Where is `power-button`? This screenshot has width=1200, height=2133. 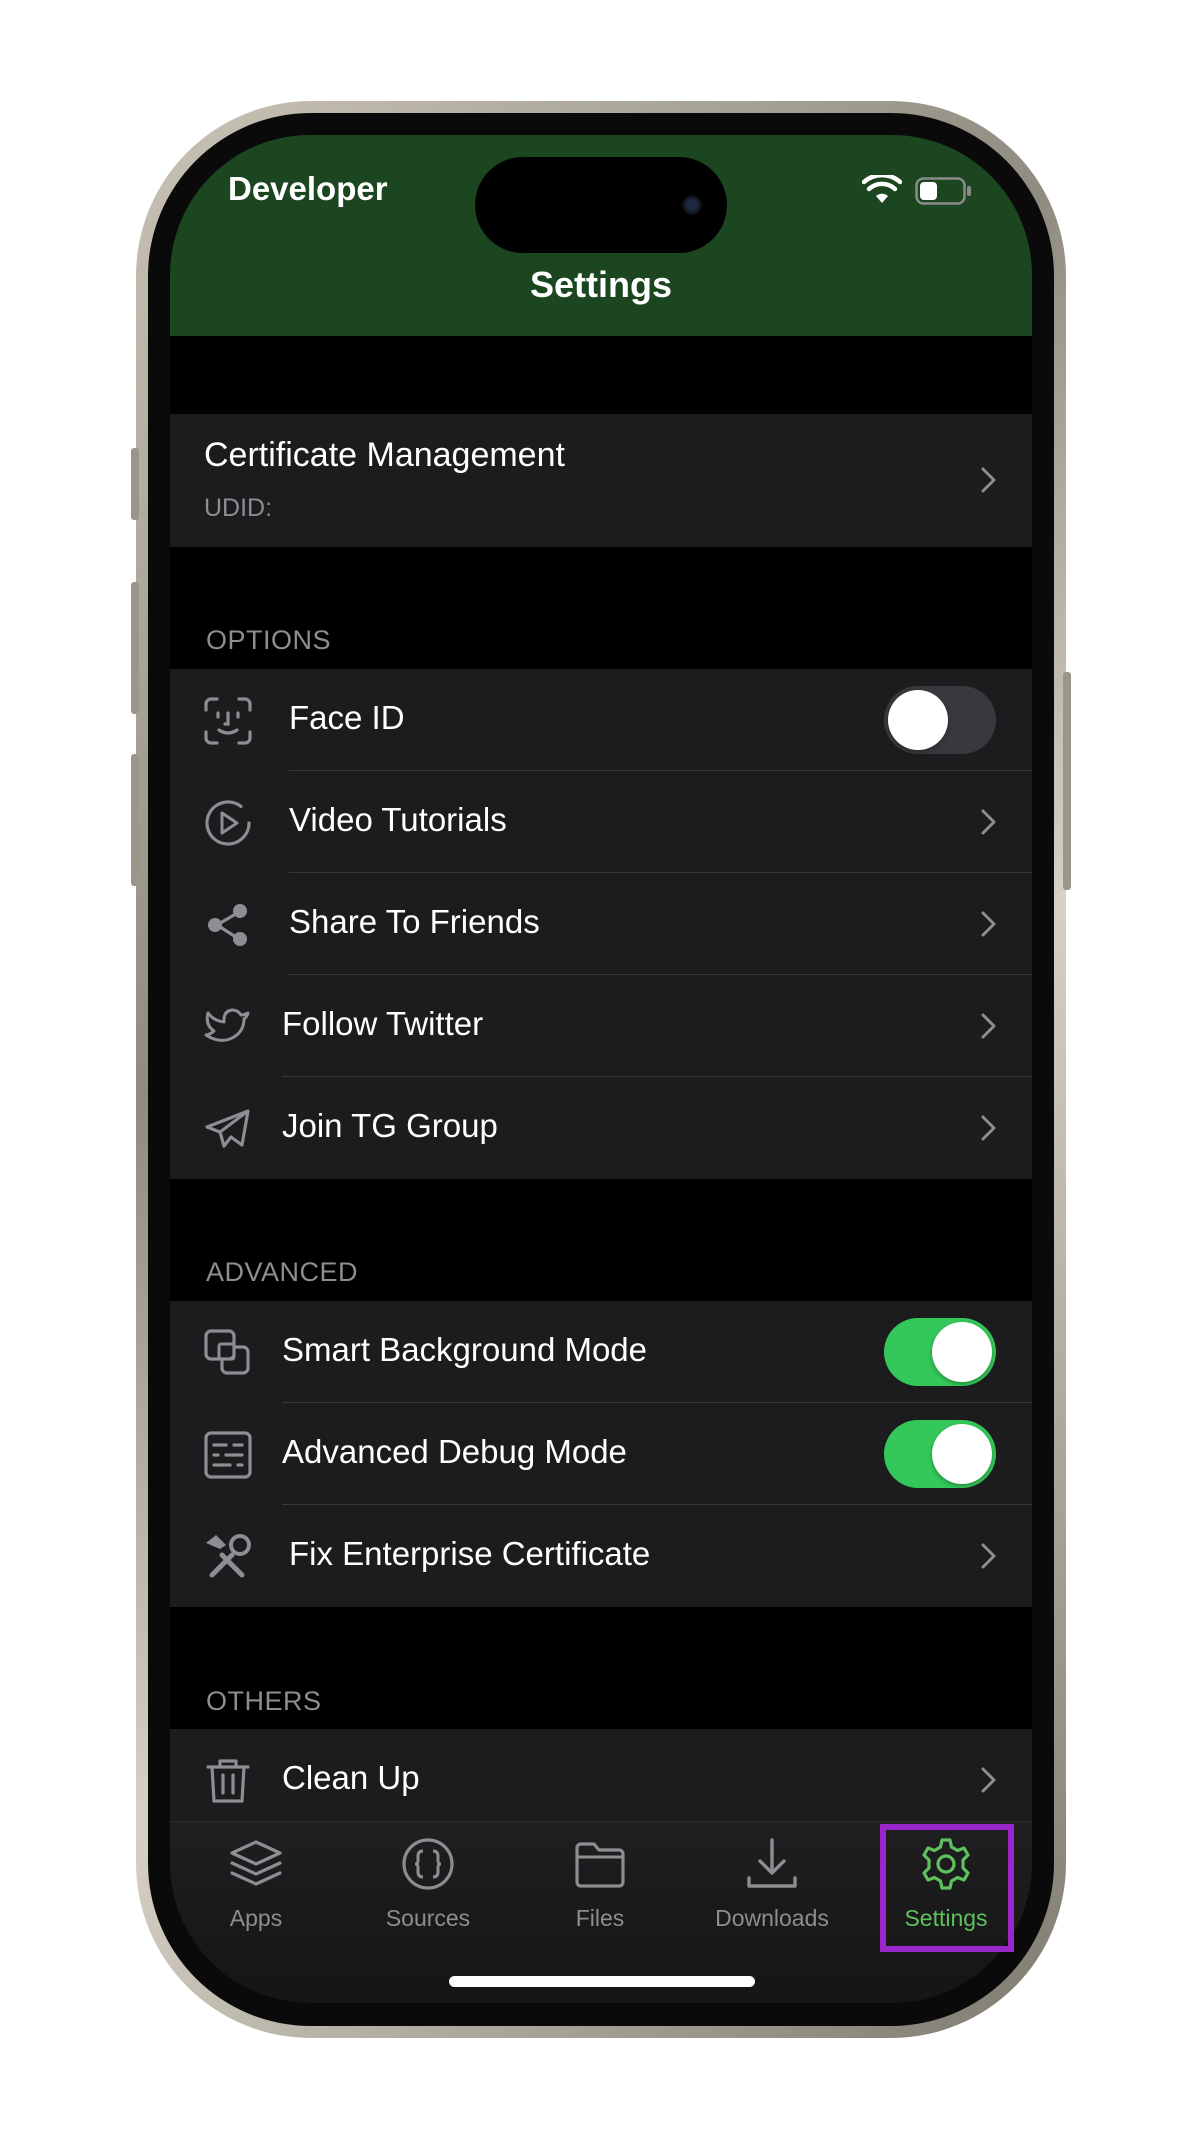 power-button is located at coordinates (1067, 781).